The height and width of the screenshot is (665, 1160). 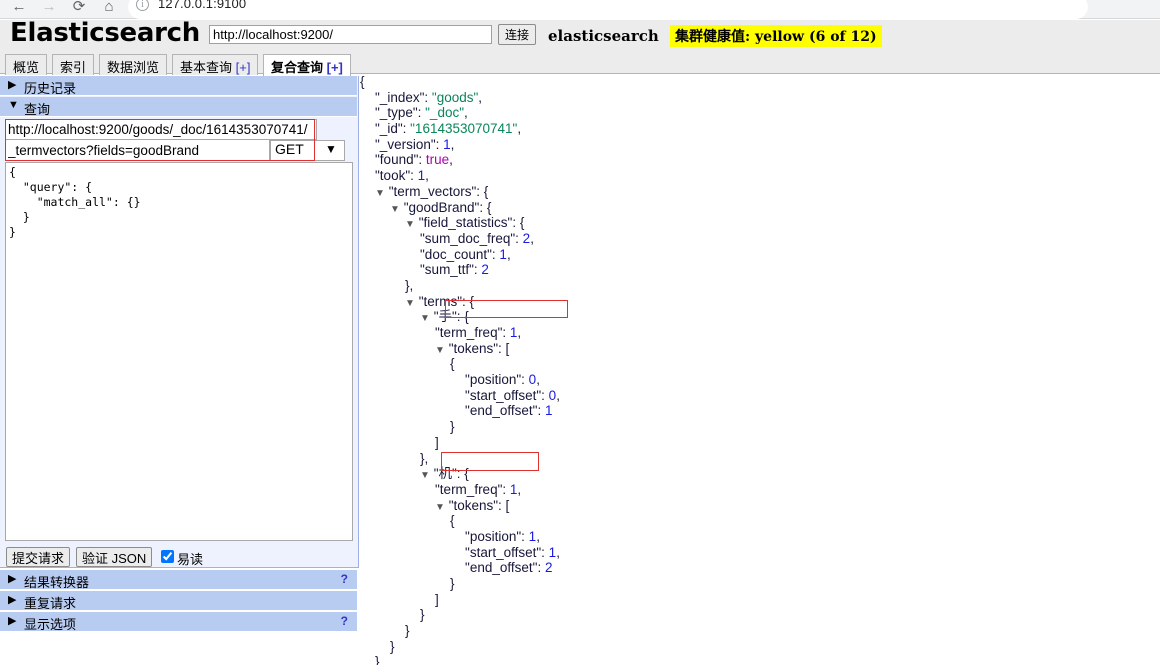 What do you see at coordinates (432, 191) in the screenshot?
I see `json-line: ▼ "term_vectors": {` at bounding box center [432, 191].